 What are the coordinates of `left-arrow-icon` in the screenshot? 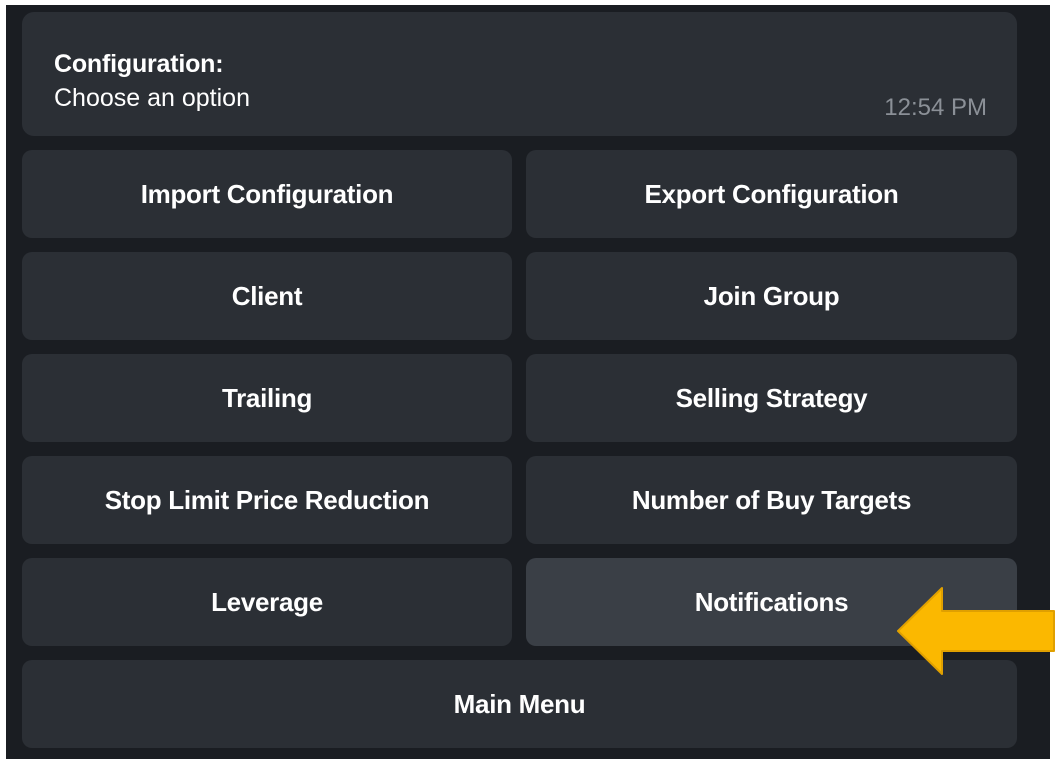 It's located at (976, 631).